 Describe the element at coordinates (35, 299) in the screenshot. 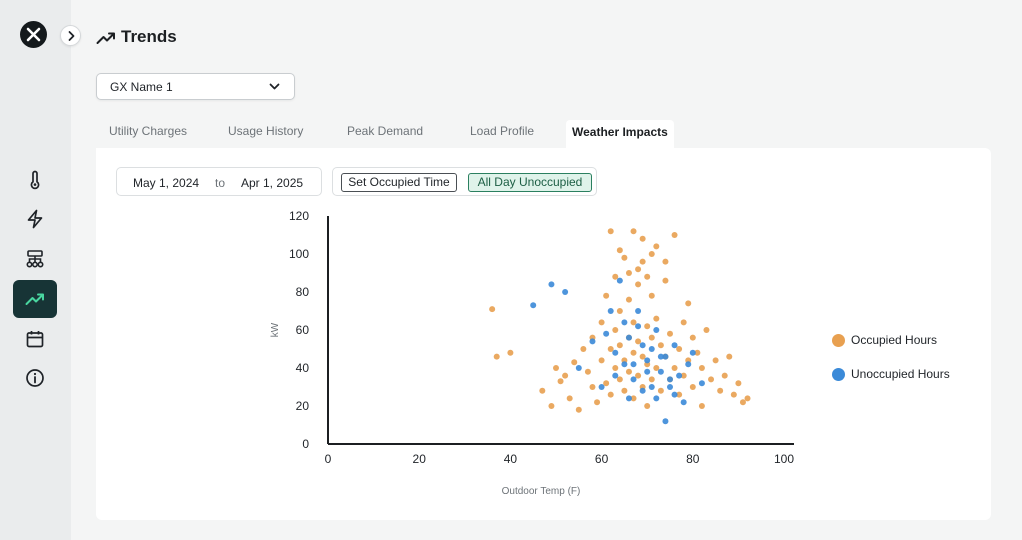

I see `nav-trends` at that location.